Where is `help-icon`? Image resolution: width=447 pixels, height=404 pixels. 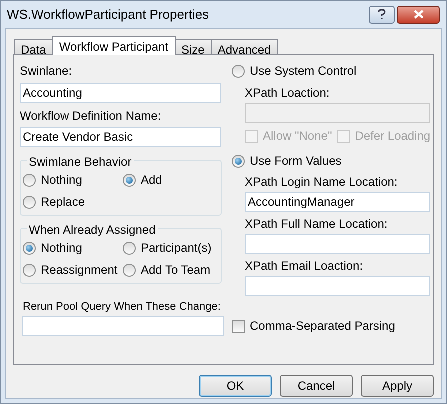 help-icon is located at coordinates (382, 14).